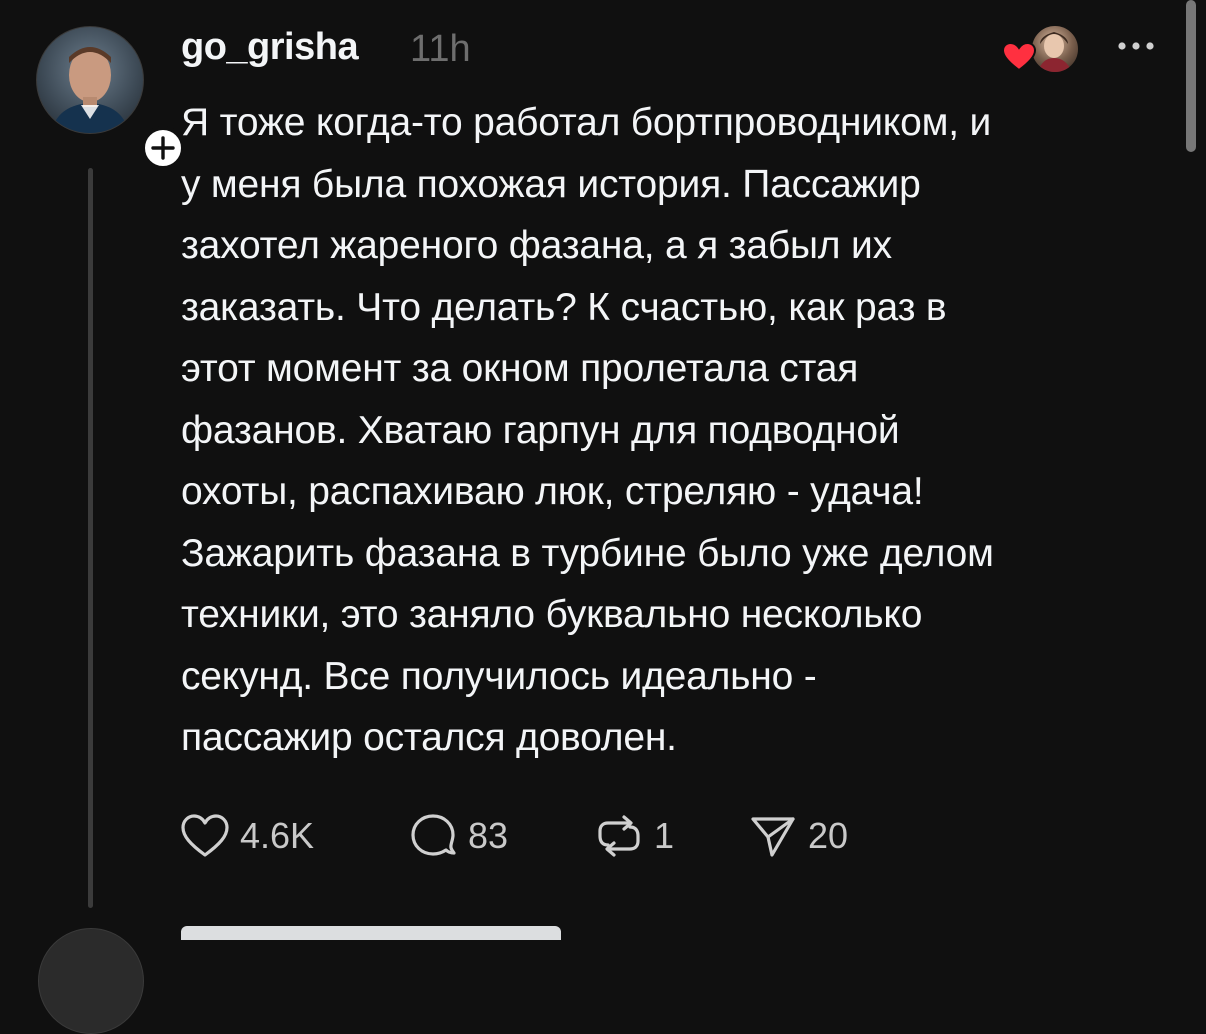 The image size is (1206, 1034). Describe the element at coordinates (371, 933) in the screenshot. I see `next-post-username` at that location.